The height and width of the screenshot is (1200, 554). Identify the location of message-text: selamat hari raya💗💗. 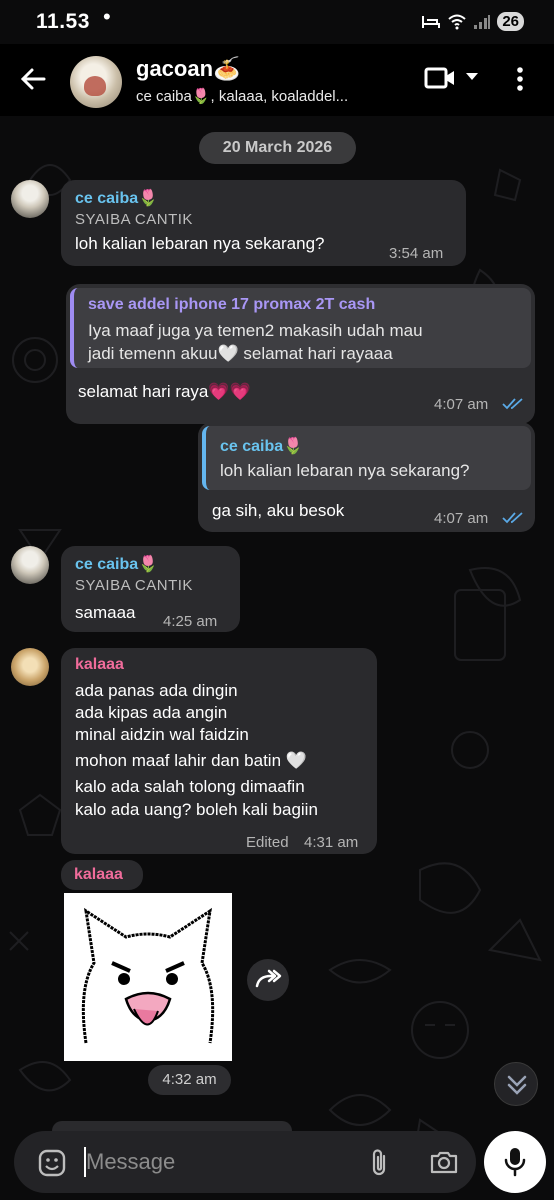
(164, 391).